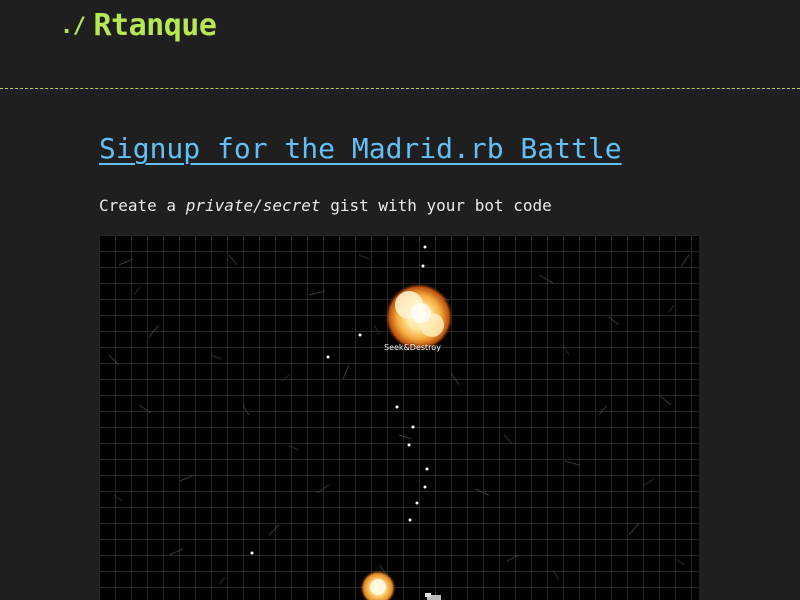  Describe the element at coordinates (360, 148) in the screenshot. I see `page-title-link: Signup for the Madrid.rb Battle` at that location.